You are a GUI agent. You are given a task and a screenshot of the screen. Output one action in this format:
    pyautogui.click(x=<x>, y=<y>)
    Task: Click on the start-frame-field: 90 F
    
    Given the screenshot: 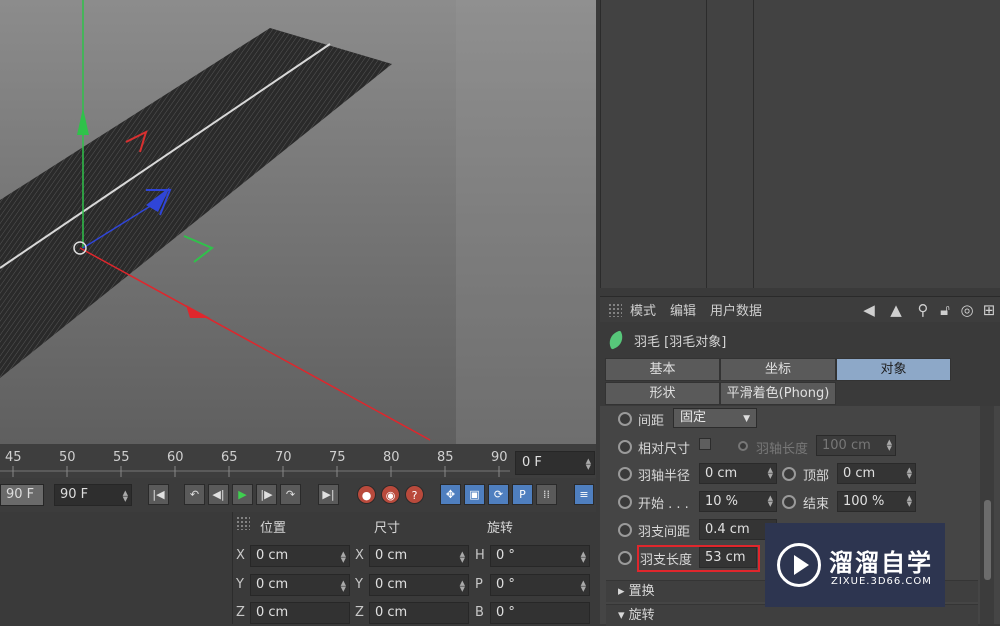 What is the action you would take?
    pyautogui.click(x=22, y=495)
    